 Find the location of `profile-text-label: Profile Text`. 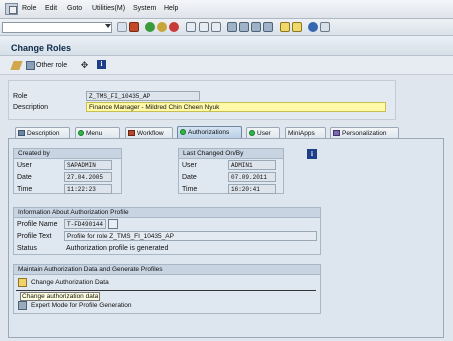

profile-text-label: Profile Text is located at coordinates (34, 236).